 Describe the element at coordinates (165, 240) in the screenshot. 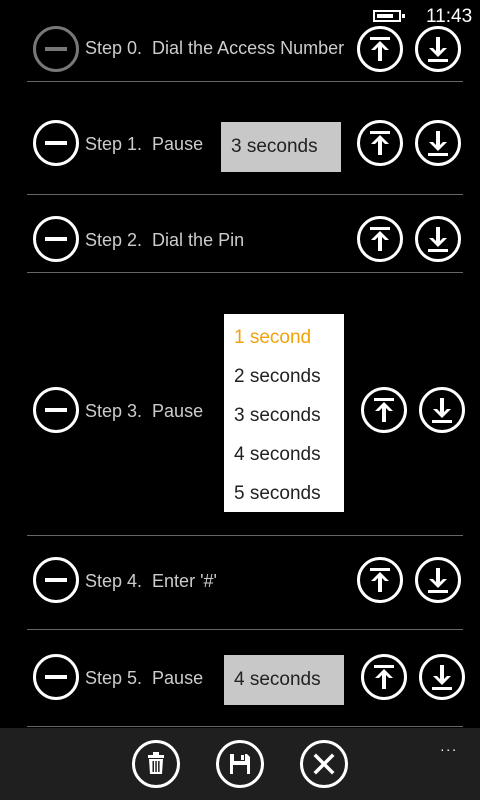

I see `step-label: Step 2. Dial the Pin` at that location.